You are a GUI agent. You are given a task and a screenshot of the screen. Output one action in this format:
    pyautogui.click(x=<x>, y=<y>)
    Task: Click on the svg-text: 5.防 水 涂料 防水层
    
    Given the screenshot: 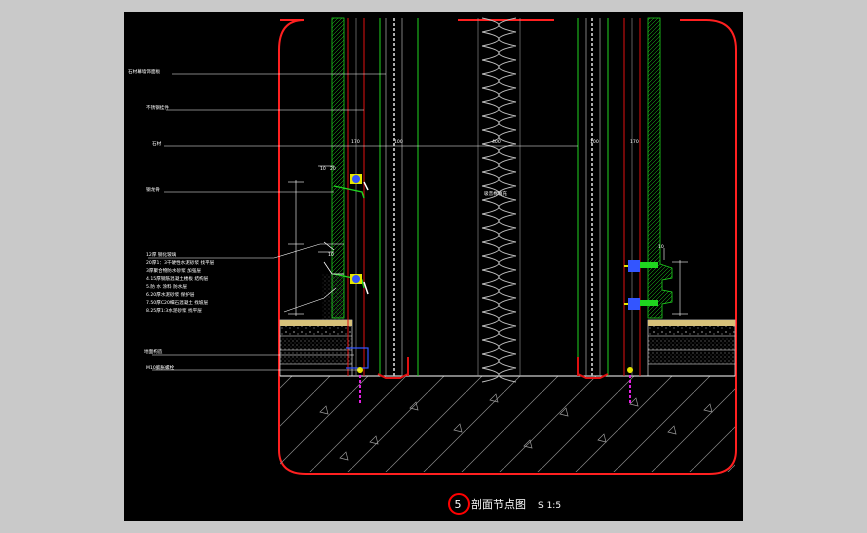 What is the action you would take?
    pyautogui.click(x=166, y=286)
    